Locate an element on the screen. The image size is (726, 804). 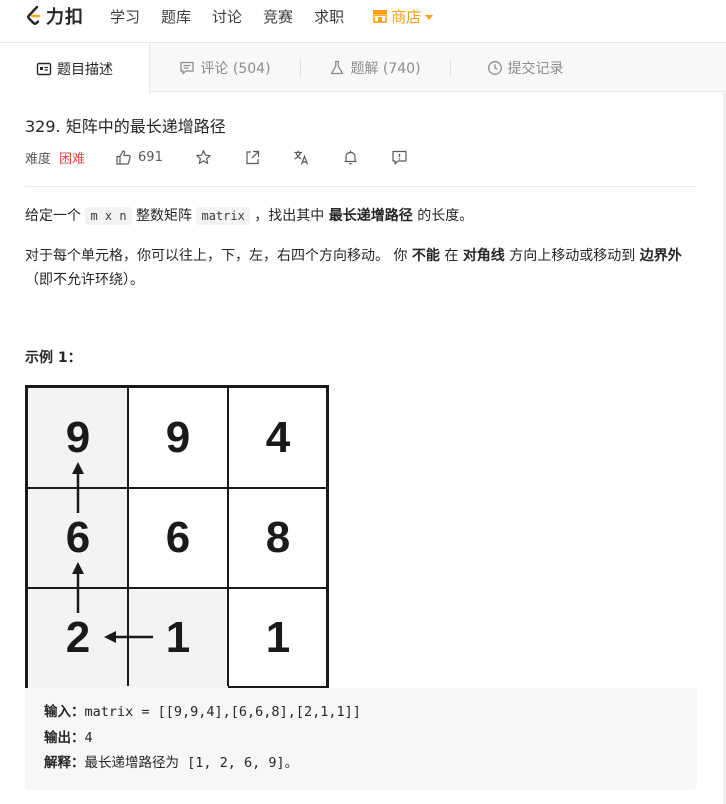
nav-link-problemset: 题库 is located at coordinates (176, 16).